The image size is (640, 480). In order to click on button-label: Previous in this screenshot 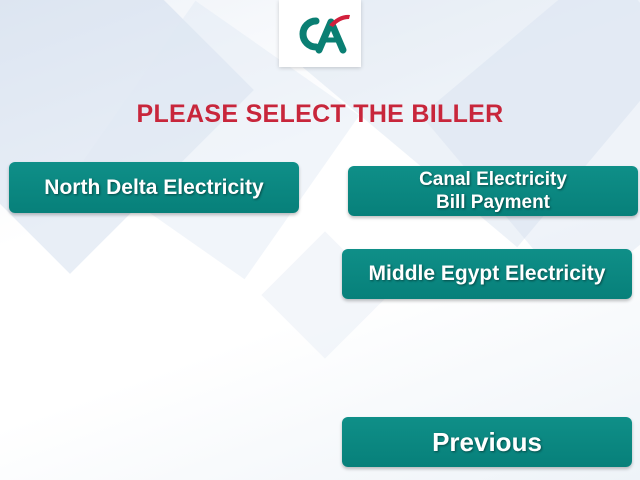, I will do `click(487, 441)`.